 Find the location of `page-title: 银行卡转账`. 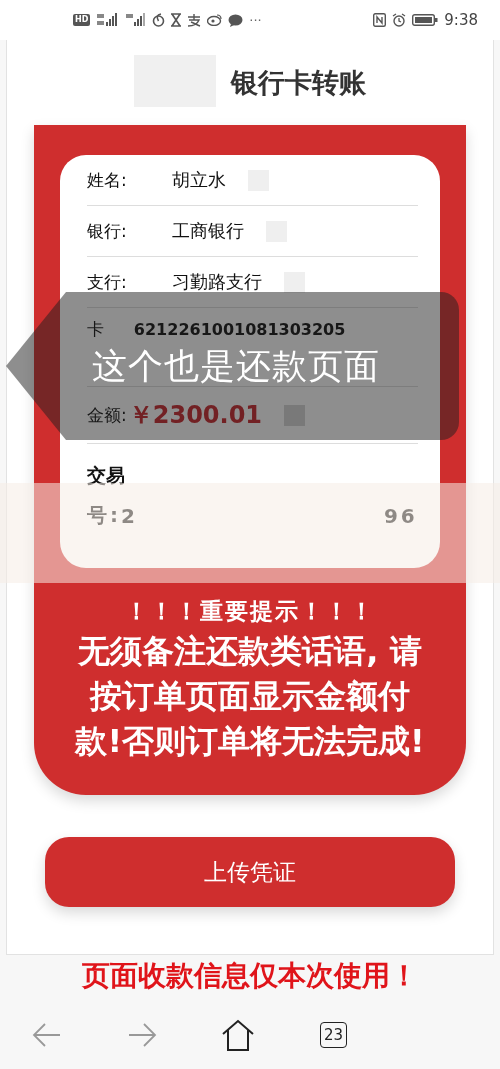

page-title: 银行卡转账 is located at coordinates (298, 82).